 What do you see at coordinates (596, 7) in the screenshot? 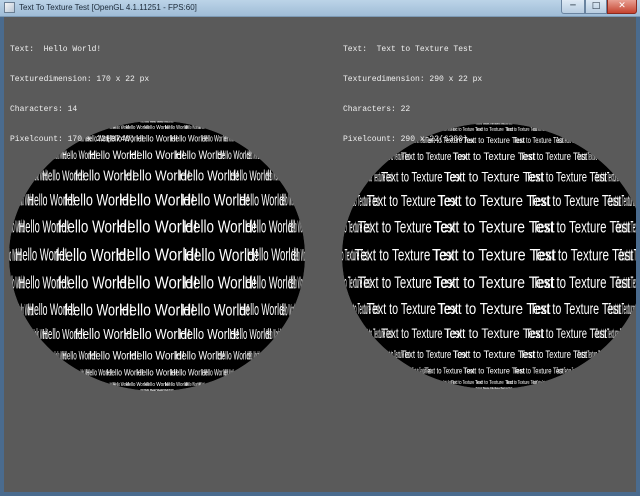
I see `maximize-button: □` at bounding box center [596, 7].